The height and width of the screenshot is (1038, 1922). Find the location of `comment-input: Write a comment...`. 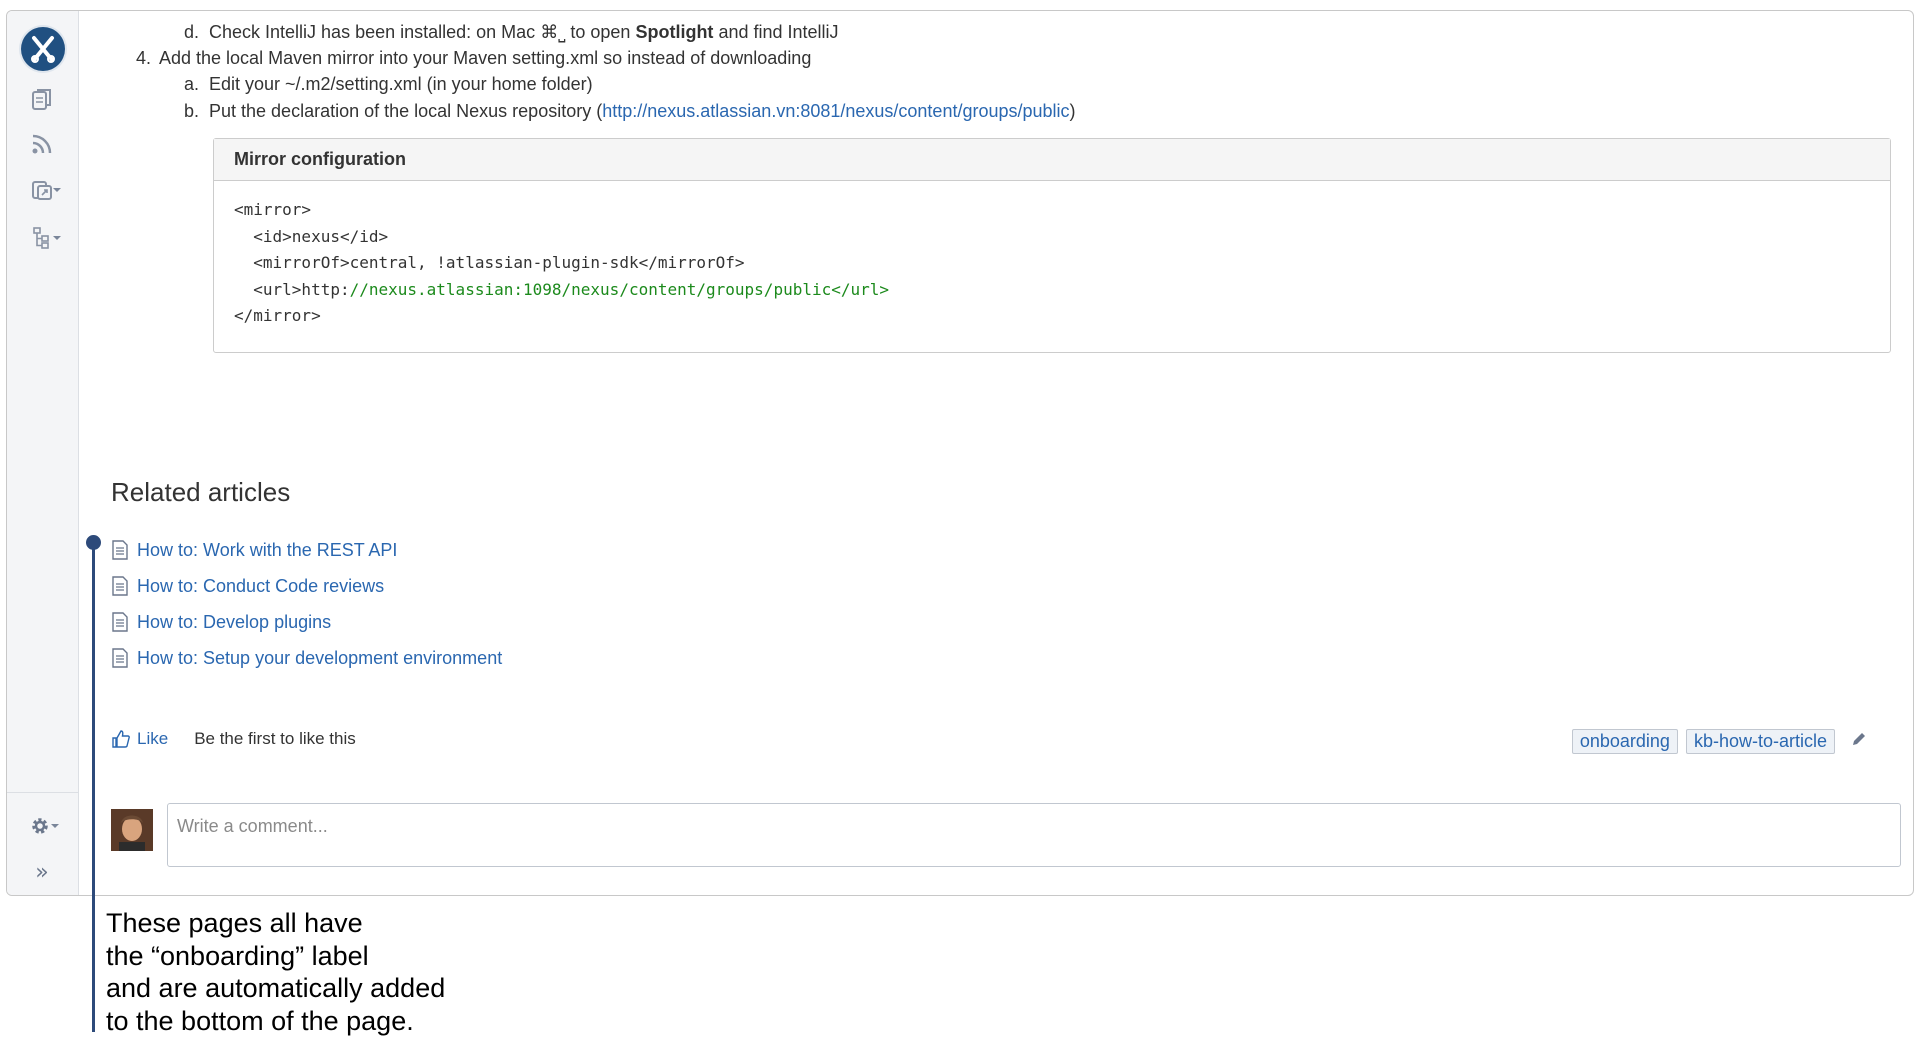

comment-input: Write a comment... is located at coordinates (1034, 835).